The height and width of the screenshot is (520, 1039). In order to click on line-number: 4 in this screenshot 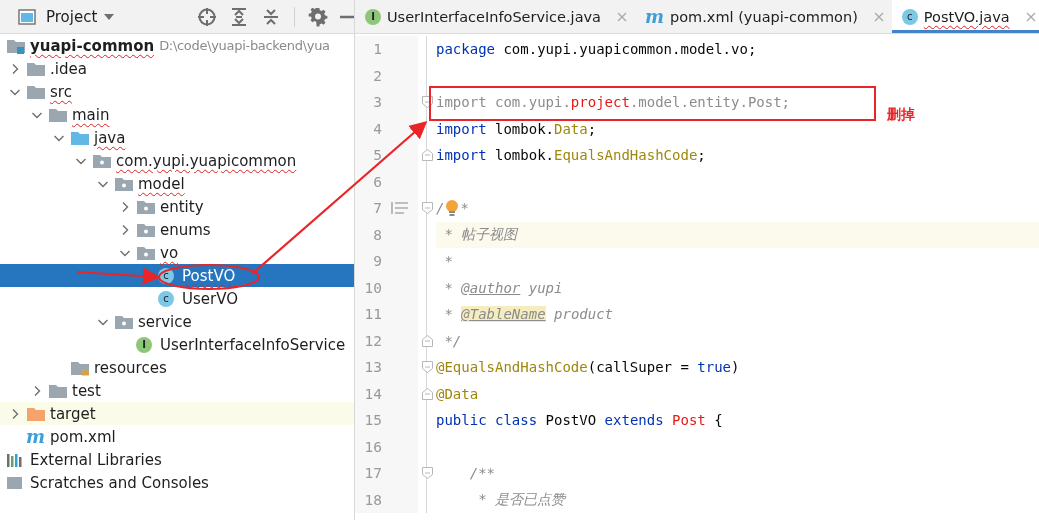, I will do `click(377, 128)`.